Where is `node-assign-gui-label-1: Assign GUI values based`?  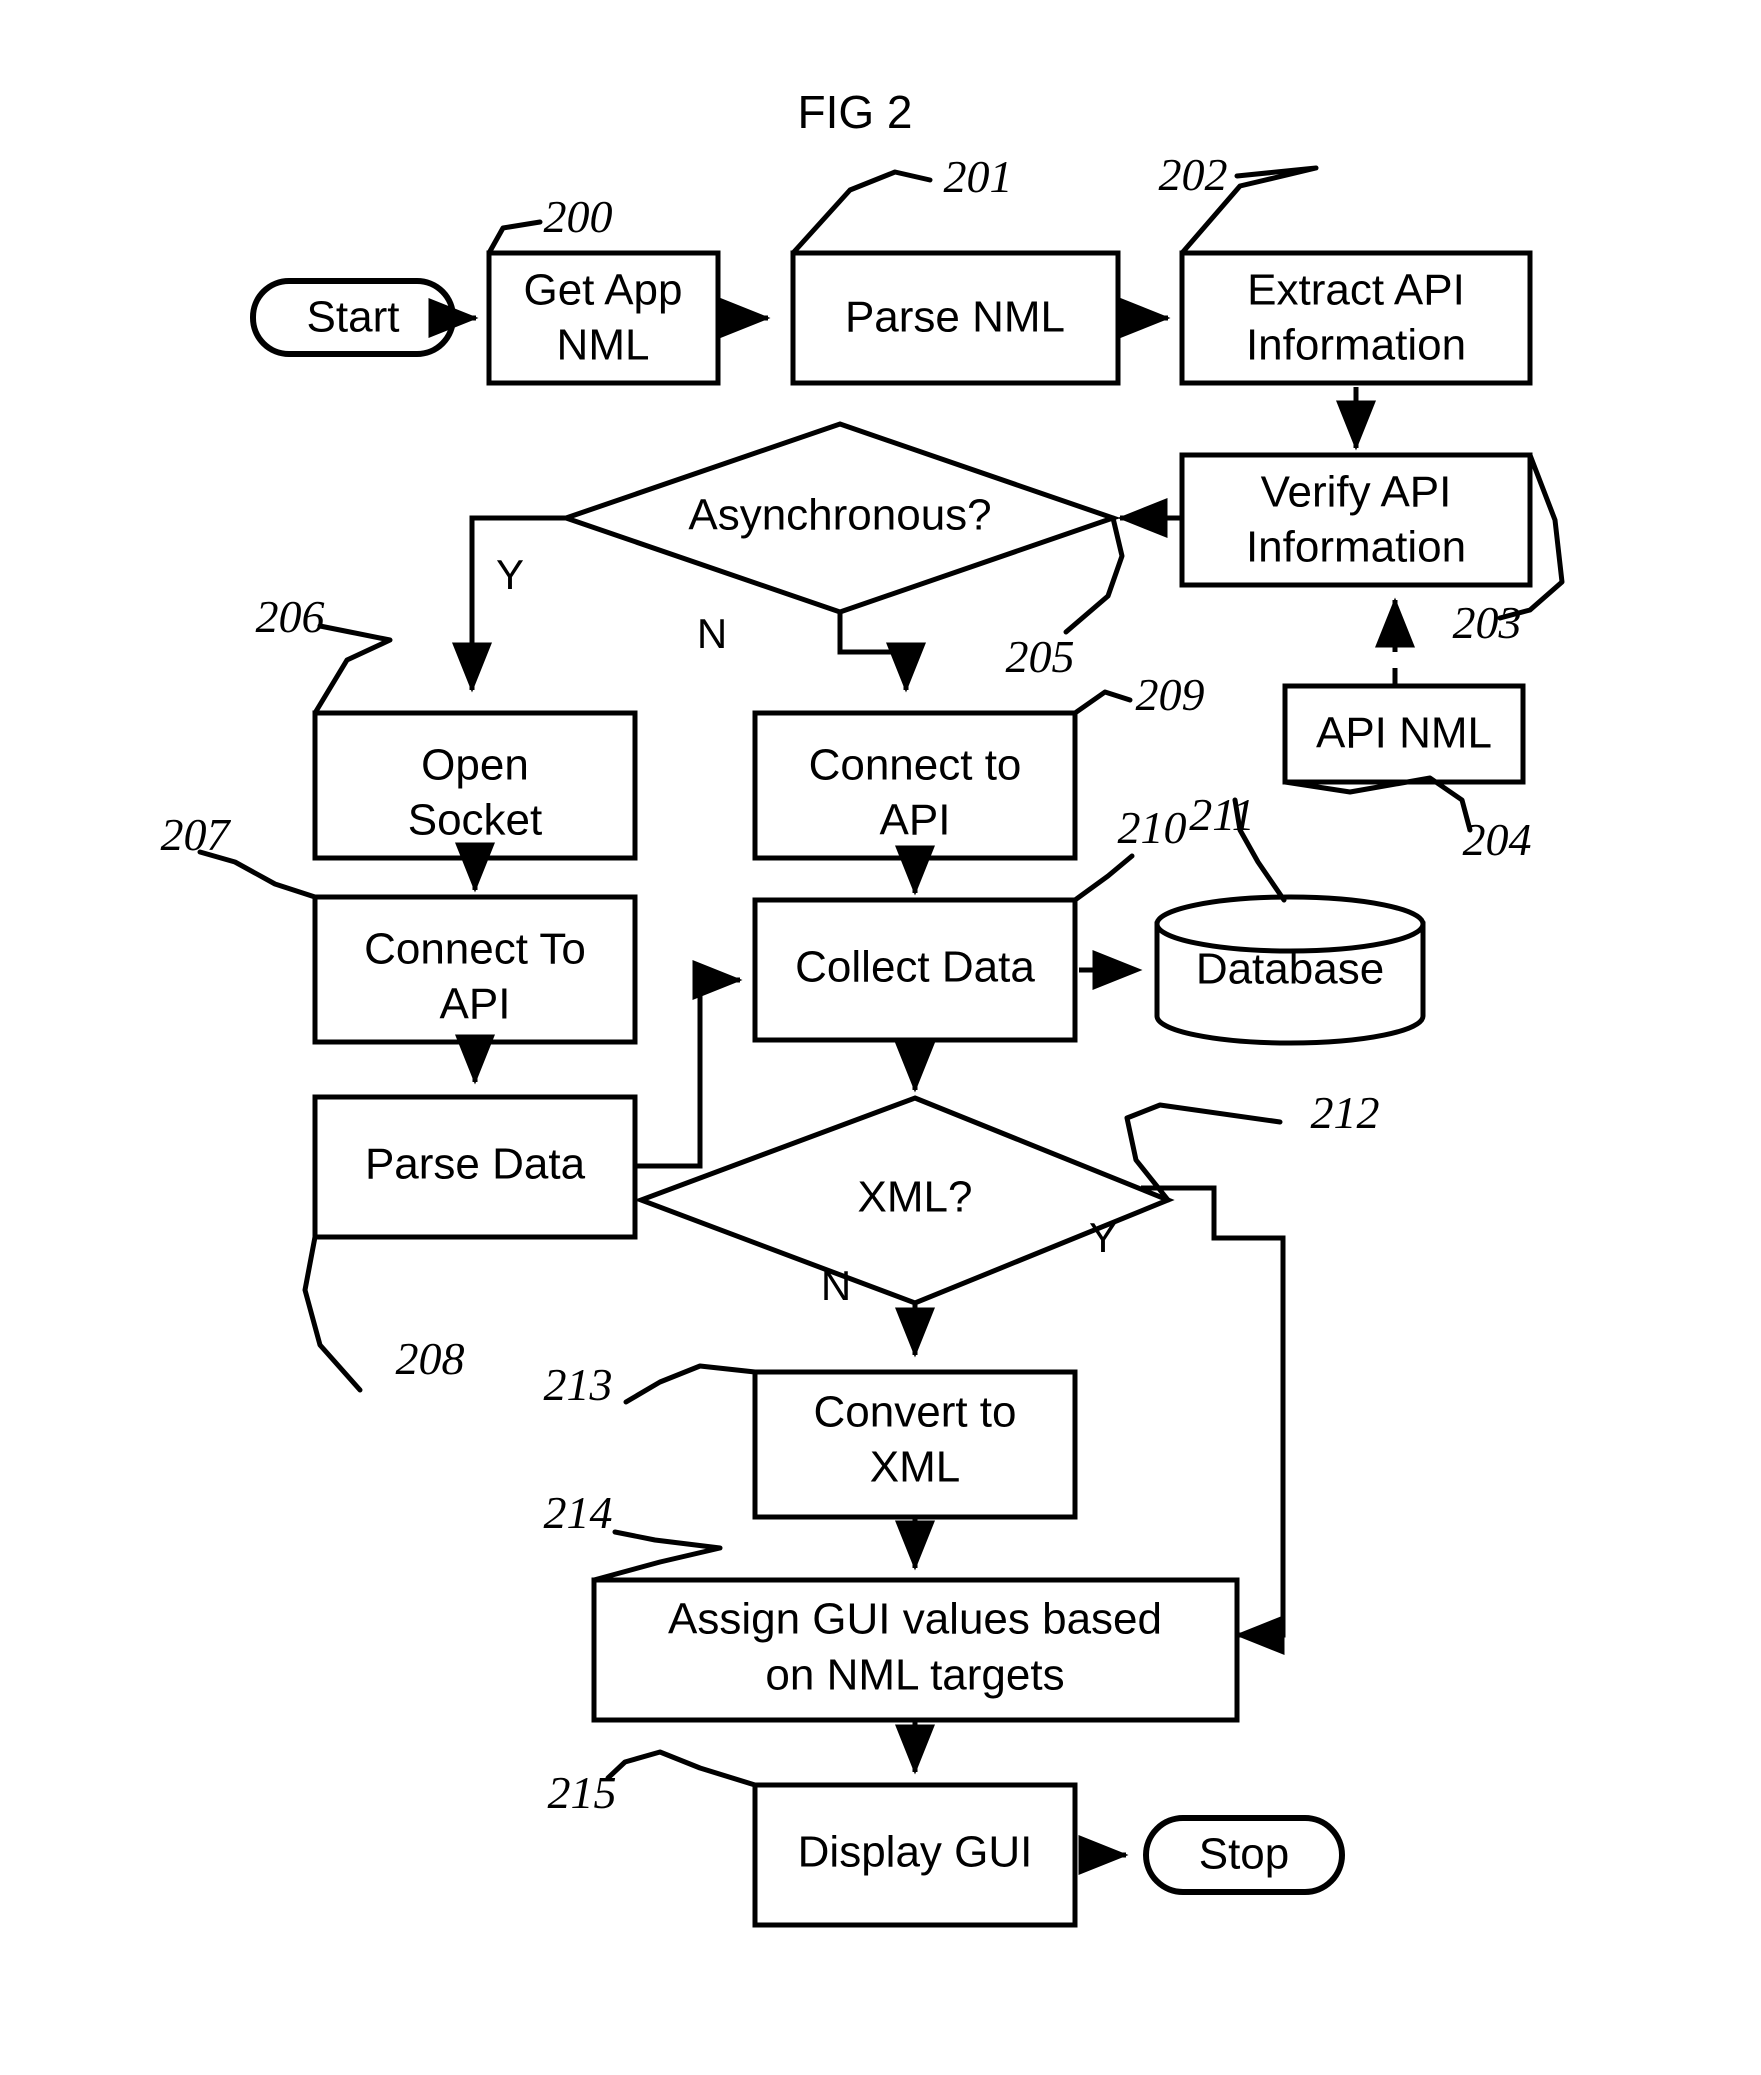 node-assign-gui-label-1: Assign GUI values based is located at coordinates (915, 1619).